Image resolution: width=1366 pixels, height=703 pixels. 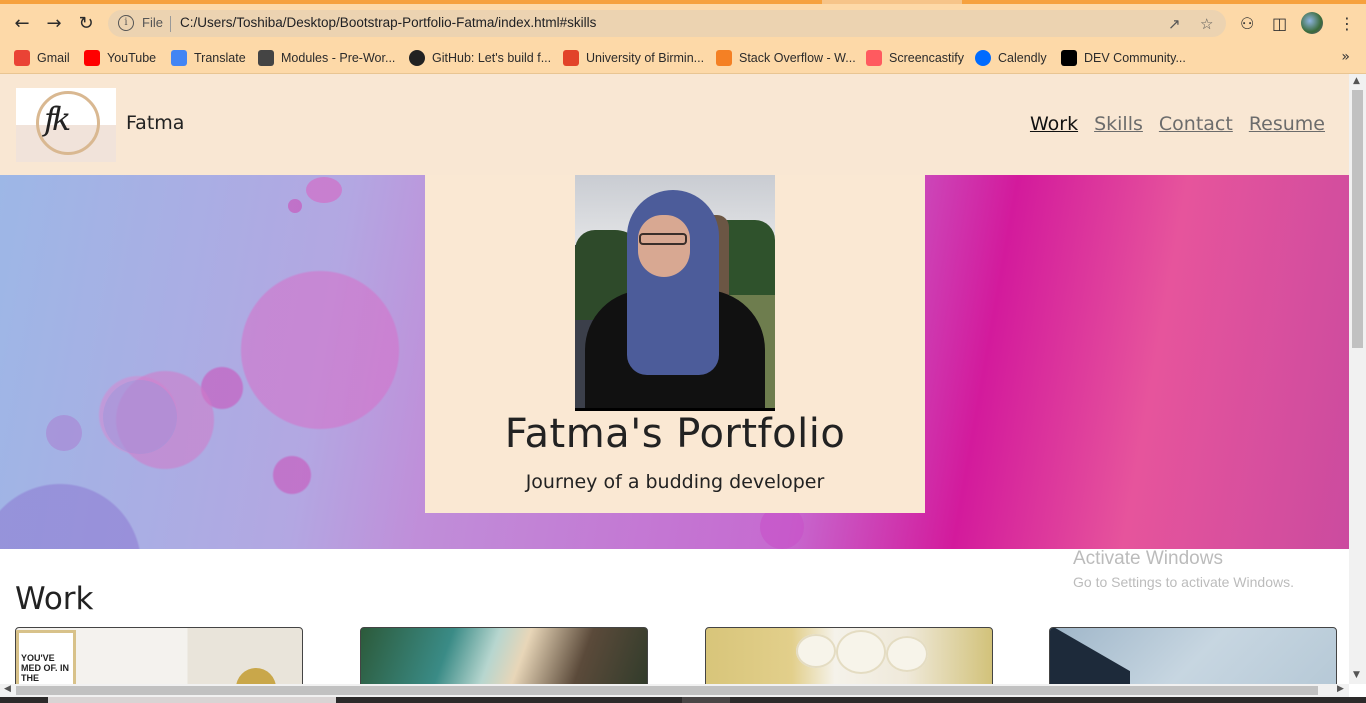 I want to click on hero-subtitle: Journey of a budding developer, so click(x=675, y=482).